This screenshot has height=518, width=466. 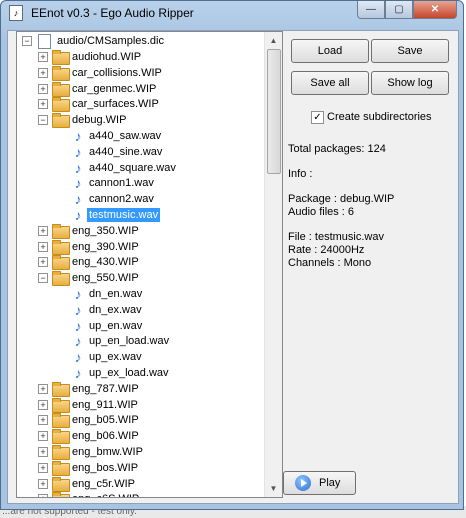 What do you see at coordinates (399, 10) in the screenshot?
I see `maximize-button: ▢` at bounding box center [399, 10].